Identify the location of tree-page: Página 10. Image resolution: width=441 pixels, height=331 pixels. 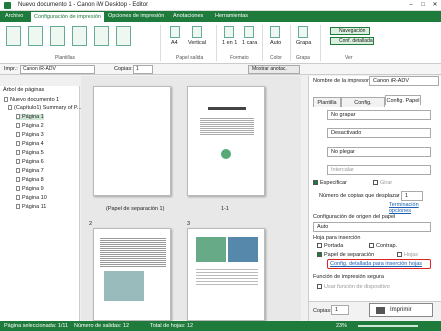
(31, 198).